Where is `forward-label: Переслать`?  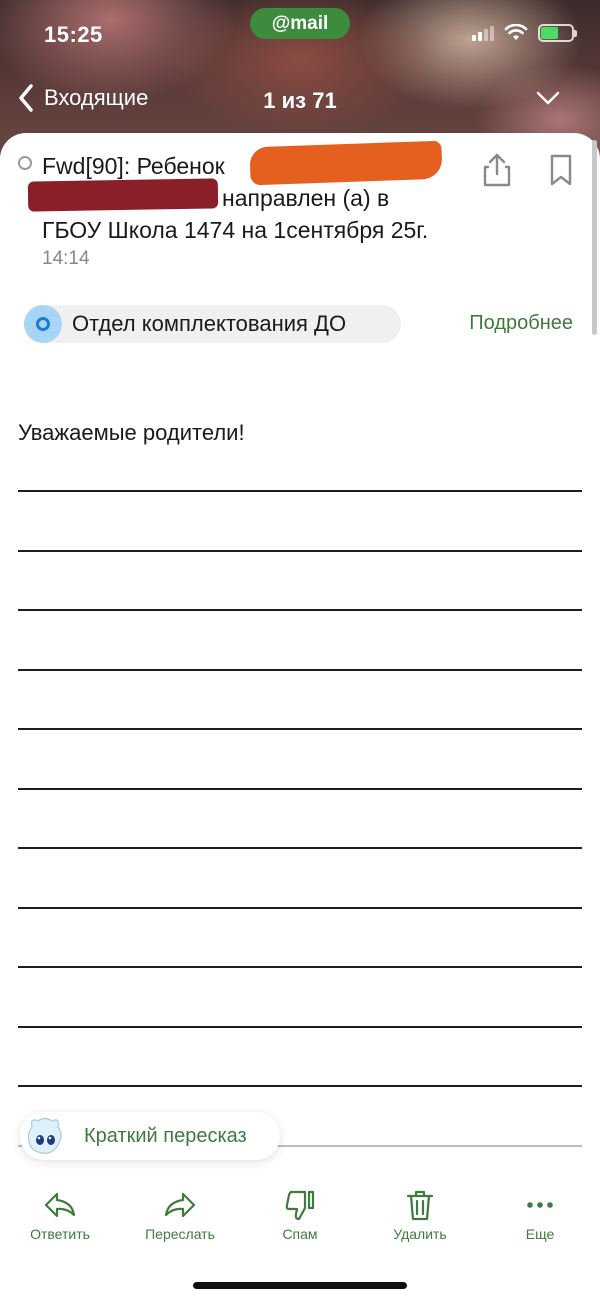 forward-label: Переслать is located at coordinates (180, 1234).